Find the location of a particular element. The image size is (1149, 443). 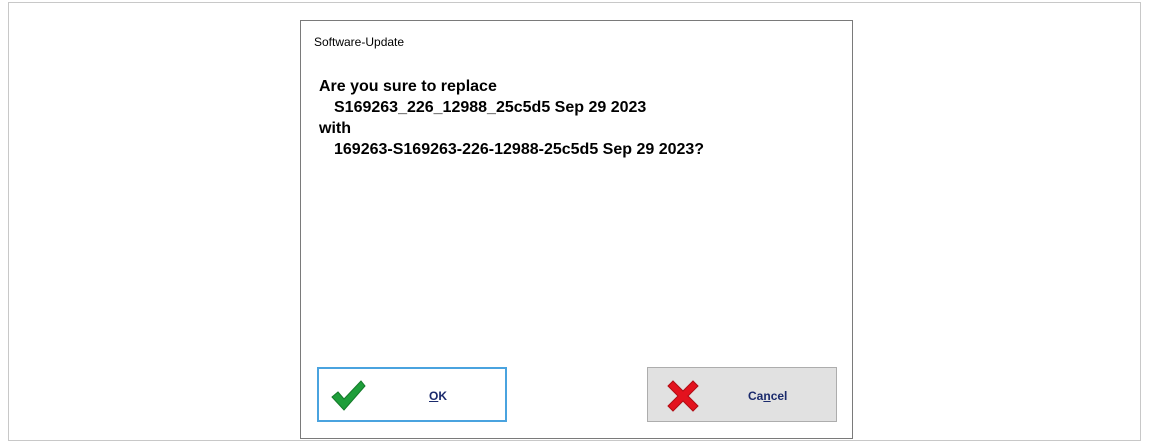

ok-button: OK is located at coordinates (412, 394).